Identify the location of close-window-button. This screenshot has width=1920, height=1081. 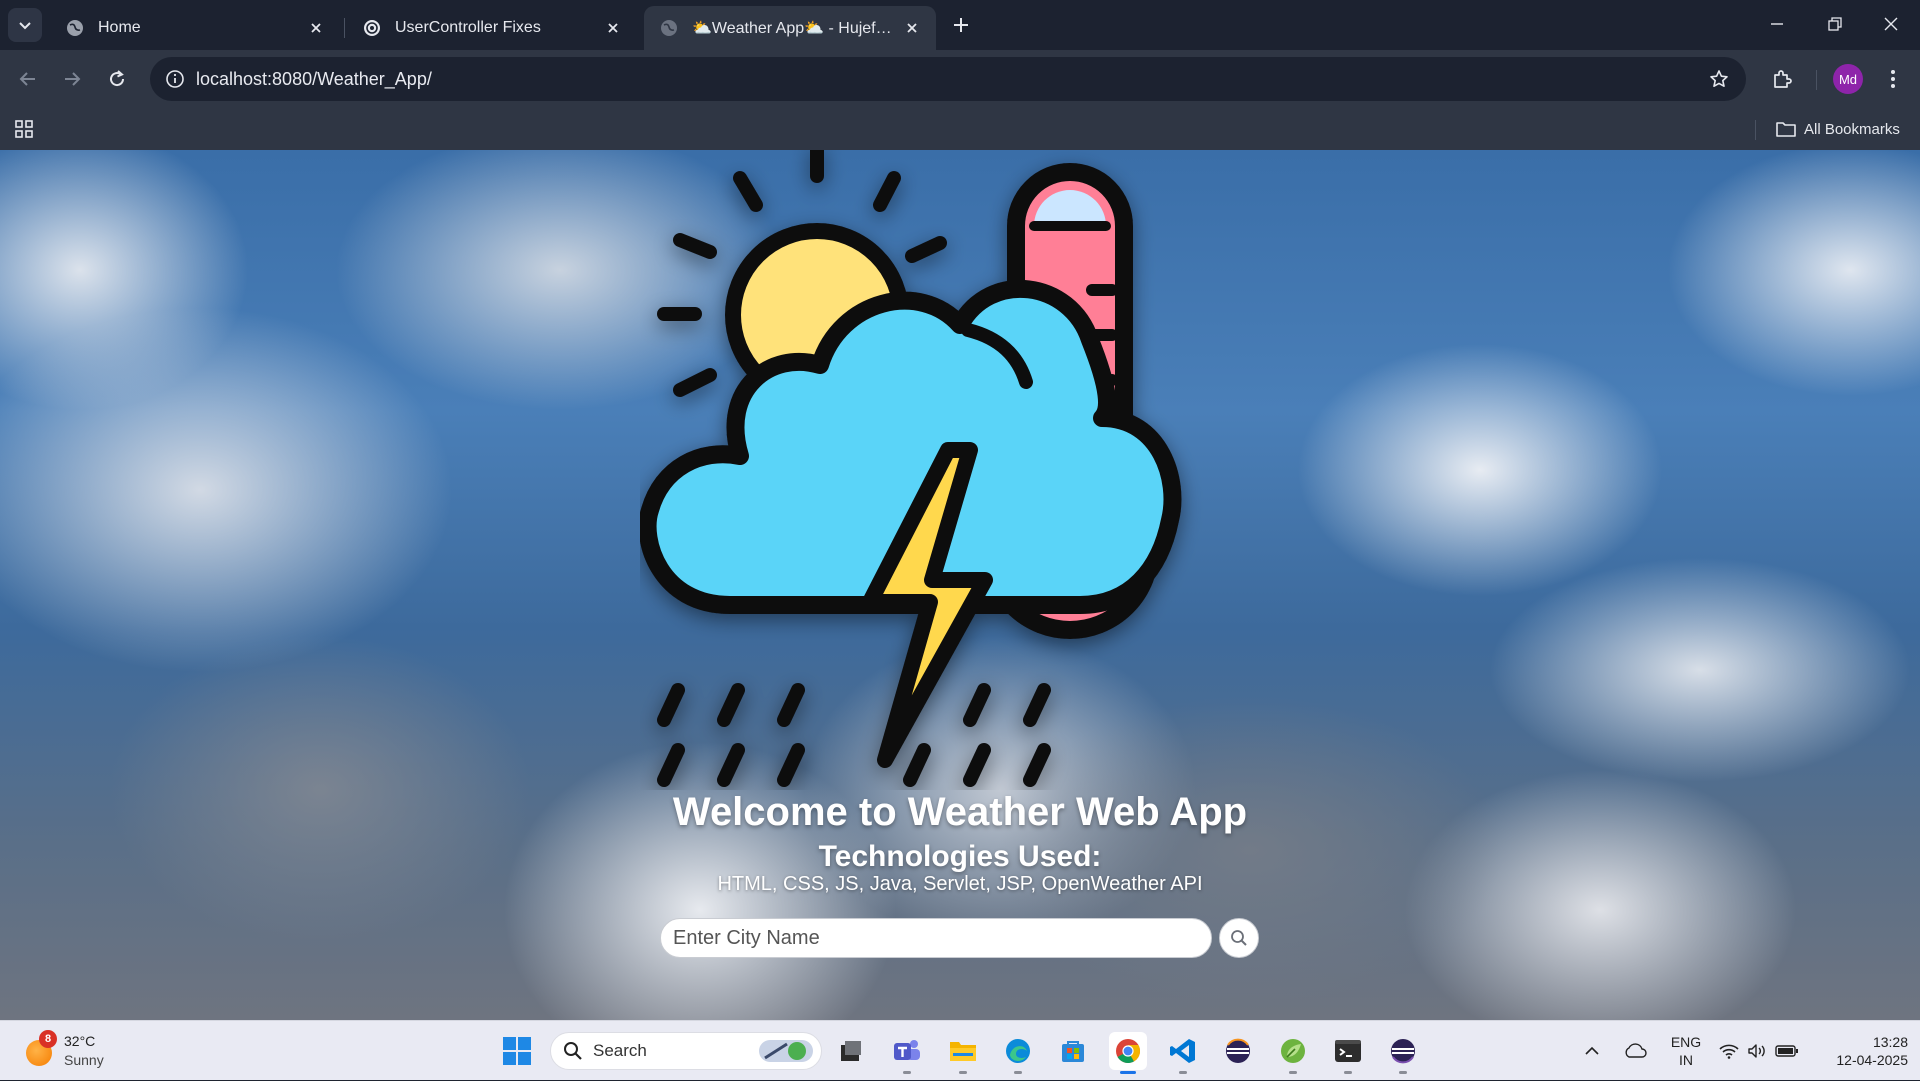
(1891, 24).